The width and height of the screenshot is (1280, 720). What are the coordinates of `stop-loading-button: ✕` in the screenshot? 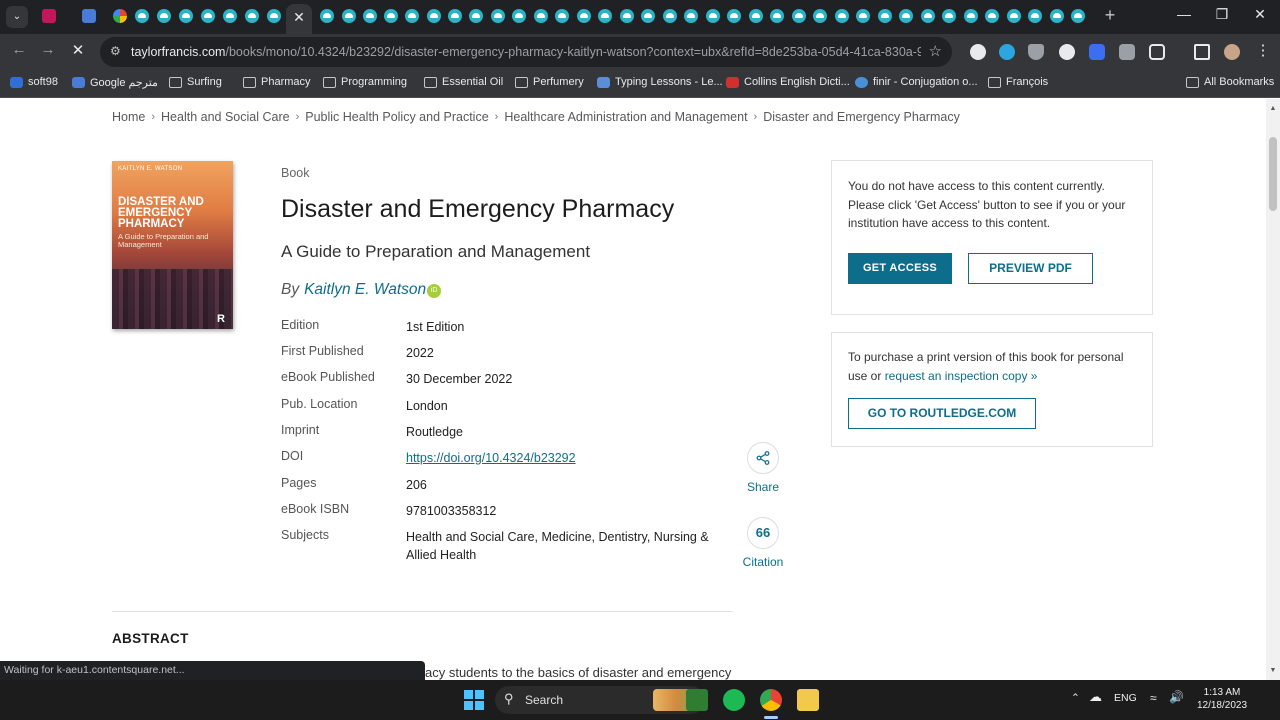 It's located at (78, 50).